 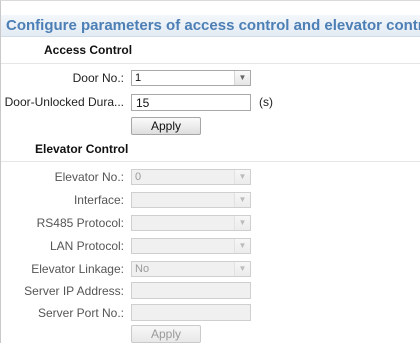 I want to click on rs485-protocol-label: RS485 Protocol:, so click(x=80, y=223).